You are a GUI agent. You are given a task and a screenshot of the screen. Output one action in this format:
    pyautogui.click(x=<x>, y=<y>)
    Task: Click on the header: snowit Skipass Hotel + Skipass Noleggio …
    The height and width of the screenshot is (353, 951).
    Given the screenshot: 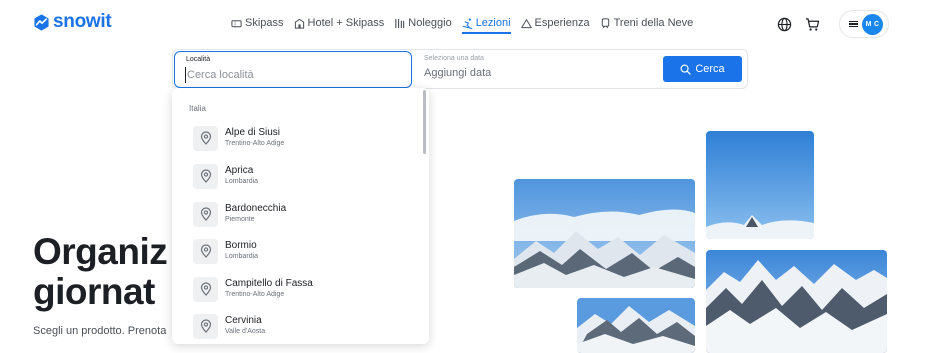 What is the action you would take?
    pyautogui.click(x=475, y=23)
    